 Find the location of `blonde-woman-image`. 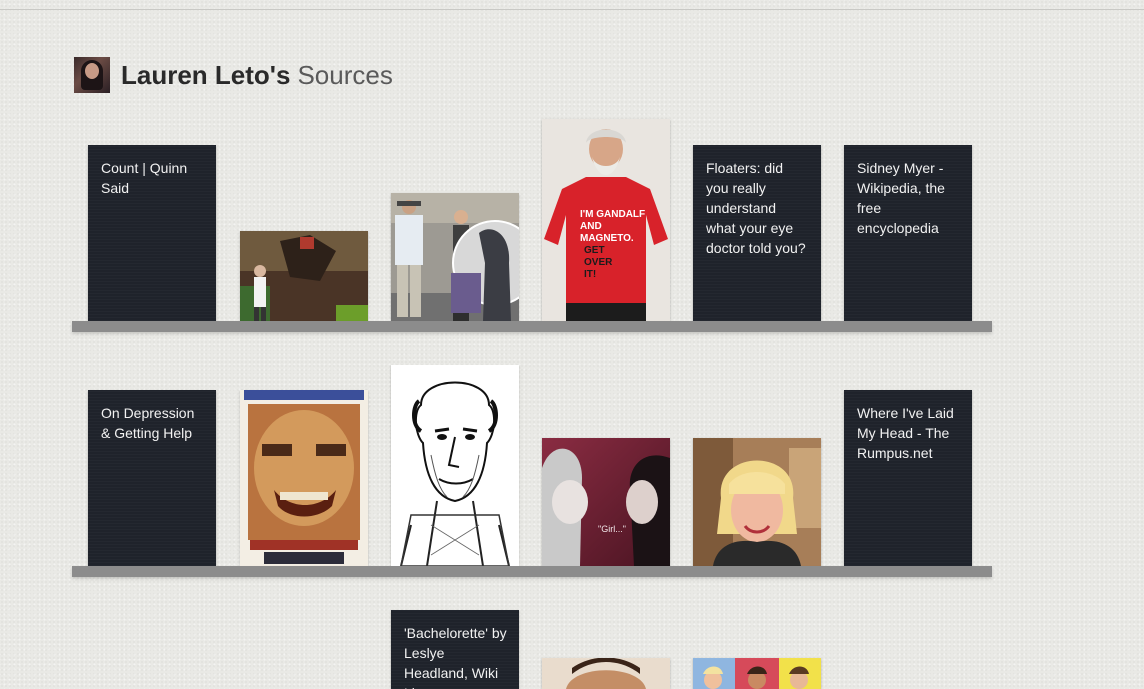

blonde-woman-image is located at coordinates (757, 502).